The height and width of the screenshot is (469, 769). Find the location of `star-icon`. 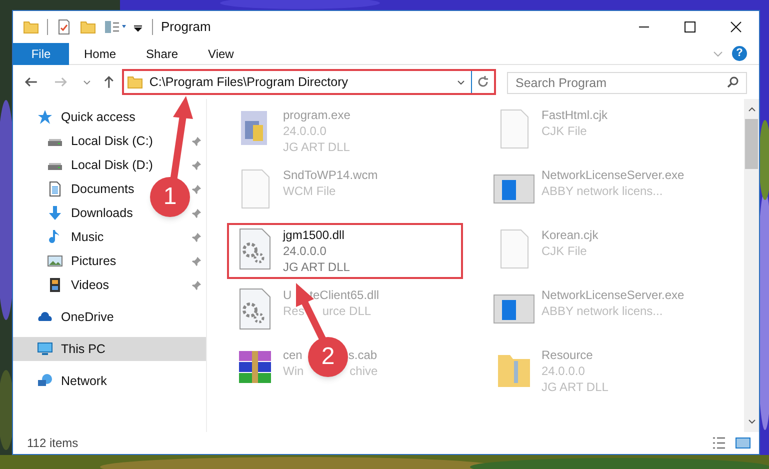

star-icon is located at coordinates (45, 117).